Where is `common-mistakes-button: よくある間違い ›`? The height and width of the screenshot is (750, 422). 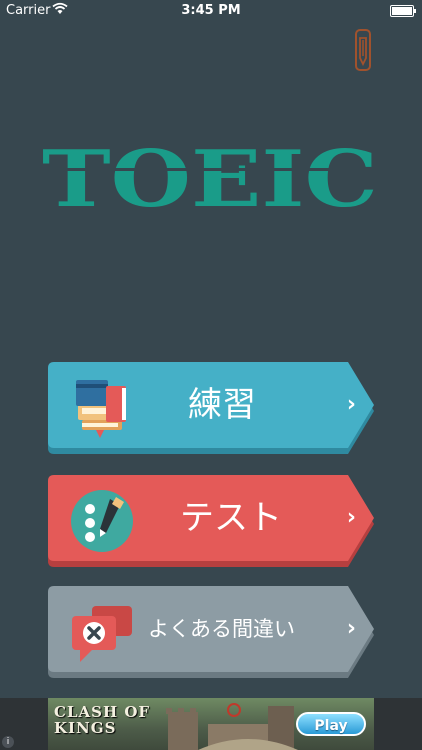 common-mistakes-button: よくある間違い › is located at coordinates (211, 632).